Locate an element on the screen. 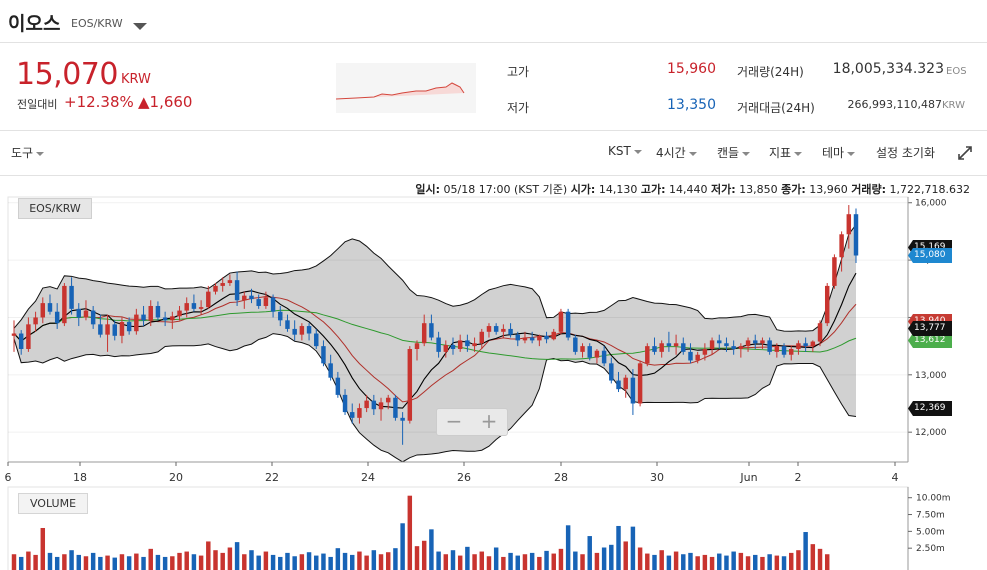 The image size is (987, 570). time-axis-label: 24 is located at coordinates (368, 477).